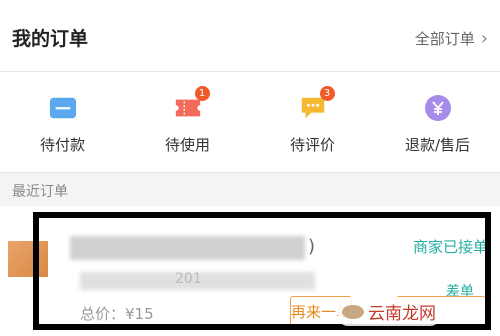  I want to click on shortcut-label: 待评价, so click(312, 145).